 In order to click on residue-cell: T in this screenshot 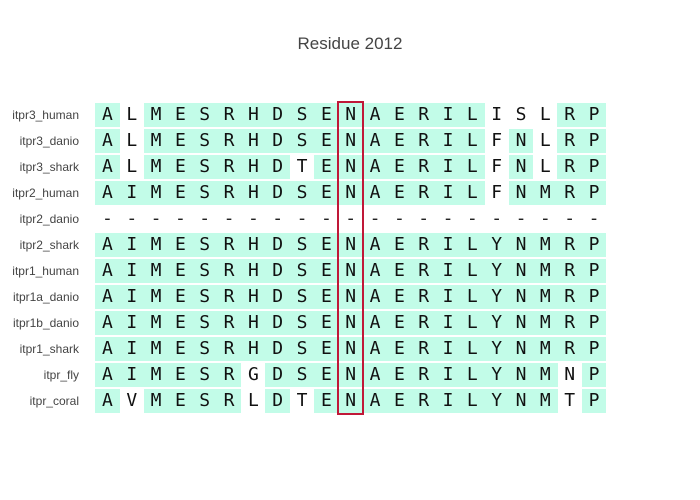, I will do `click(302, 166)`.